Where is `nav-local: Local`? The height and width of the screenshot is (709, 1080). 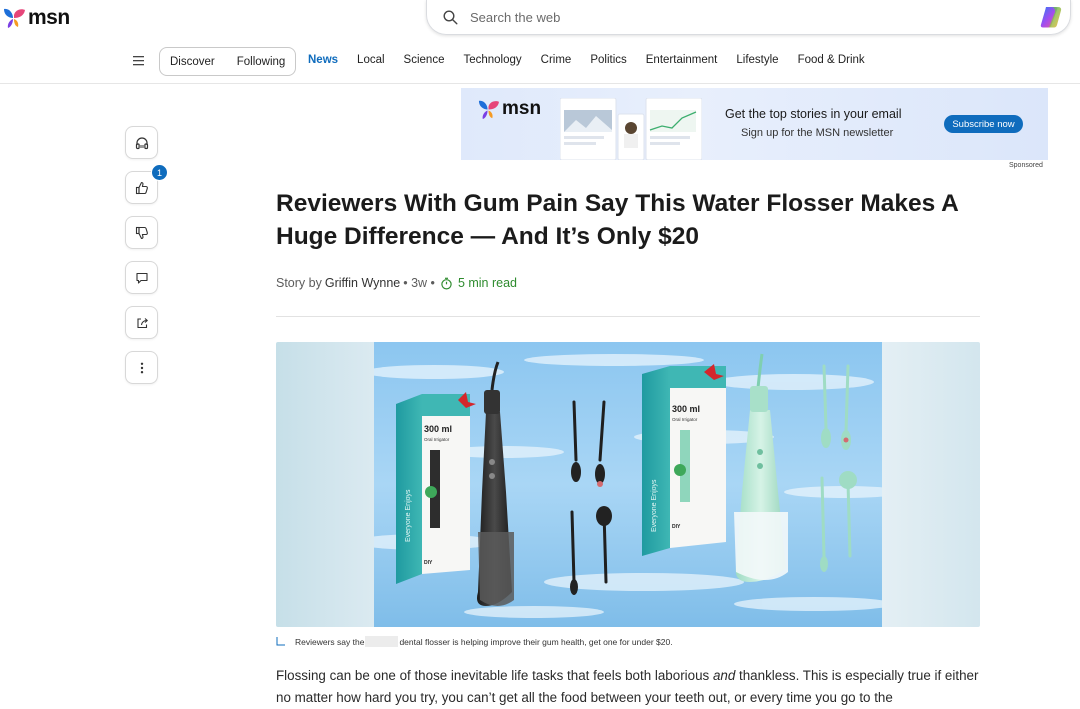
nav-local: Local is located at coordinates (371, 60).